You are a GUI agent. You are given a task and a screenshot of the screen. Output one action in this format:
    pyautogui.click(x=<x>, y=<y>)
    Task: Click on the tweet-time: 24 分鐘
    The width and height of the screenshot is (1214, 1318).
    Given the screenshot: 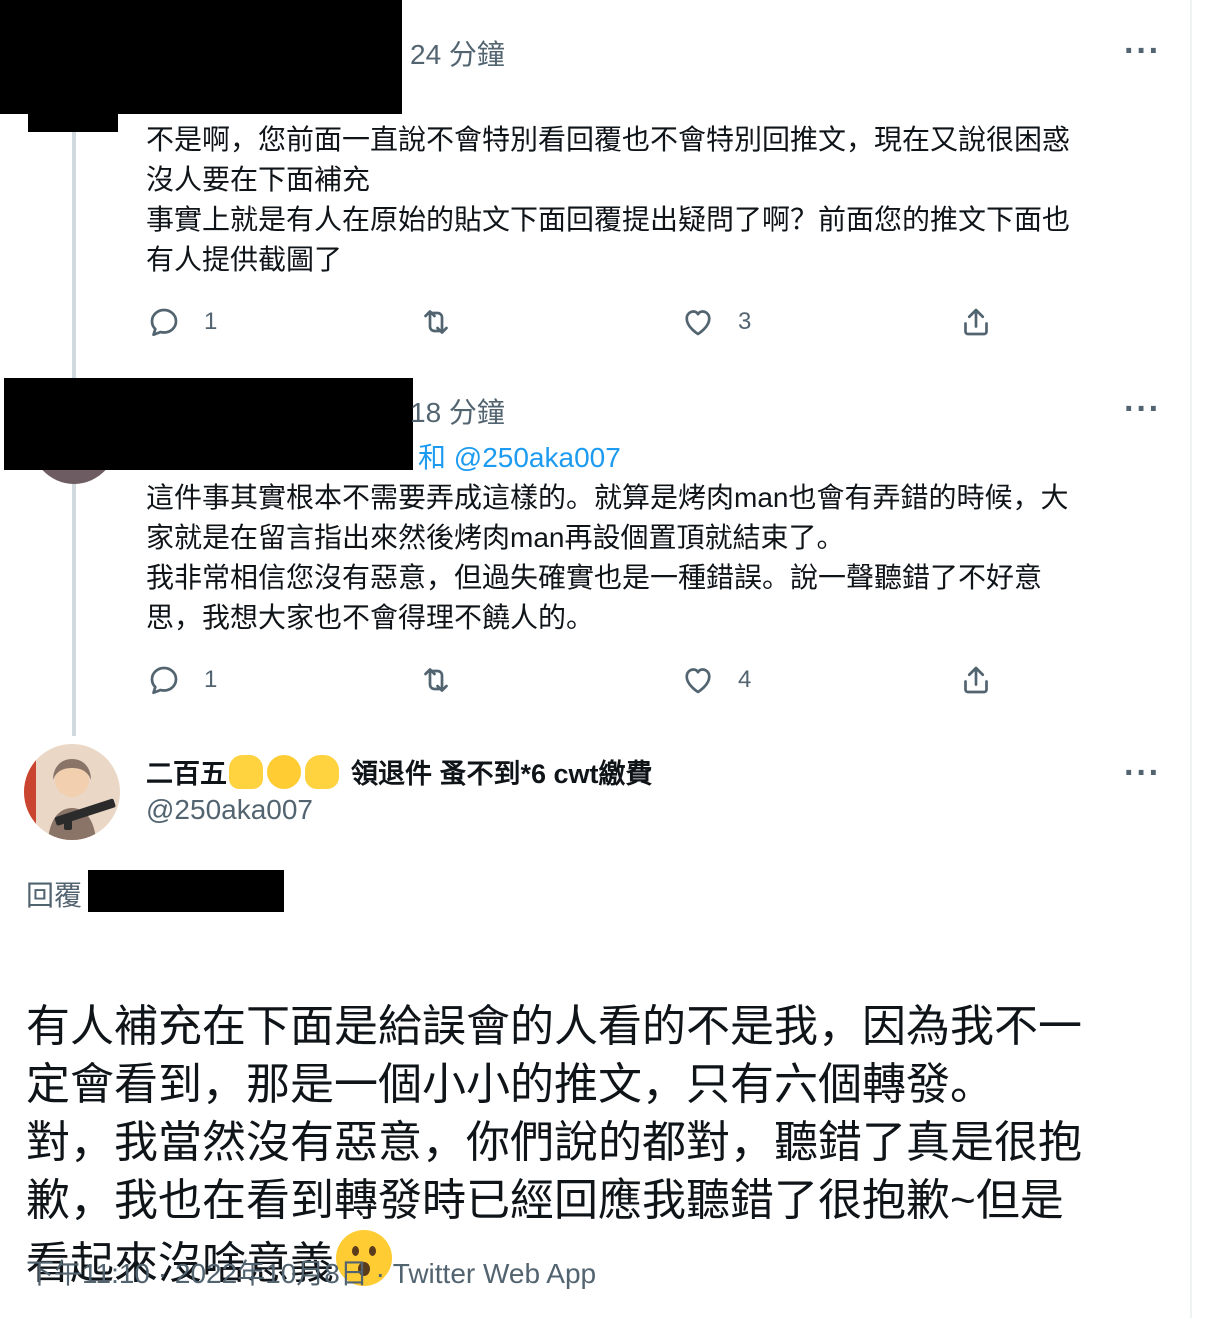 What is the action you would take?
    pyautogui.click(x=457, y=53)
    